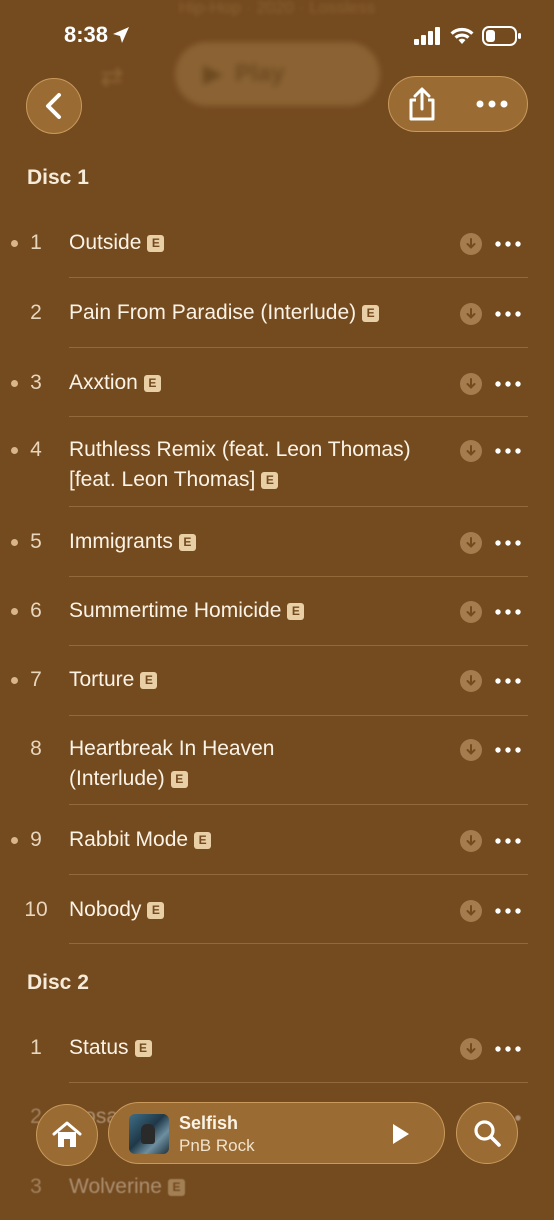  I want to click on disc-header: Disc 2, so click(58, 982).